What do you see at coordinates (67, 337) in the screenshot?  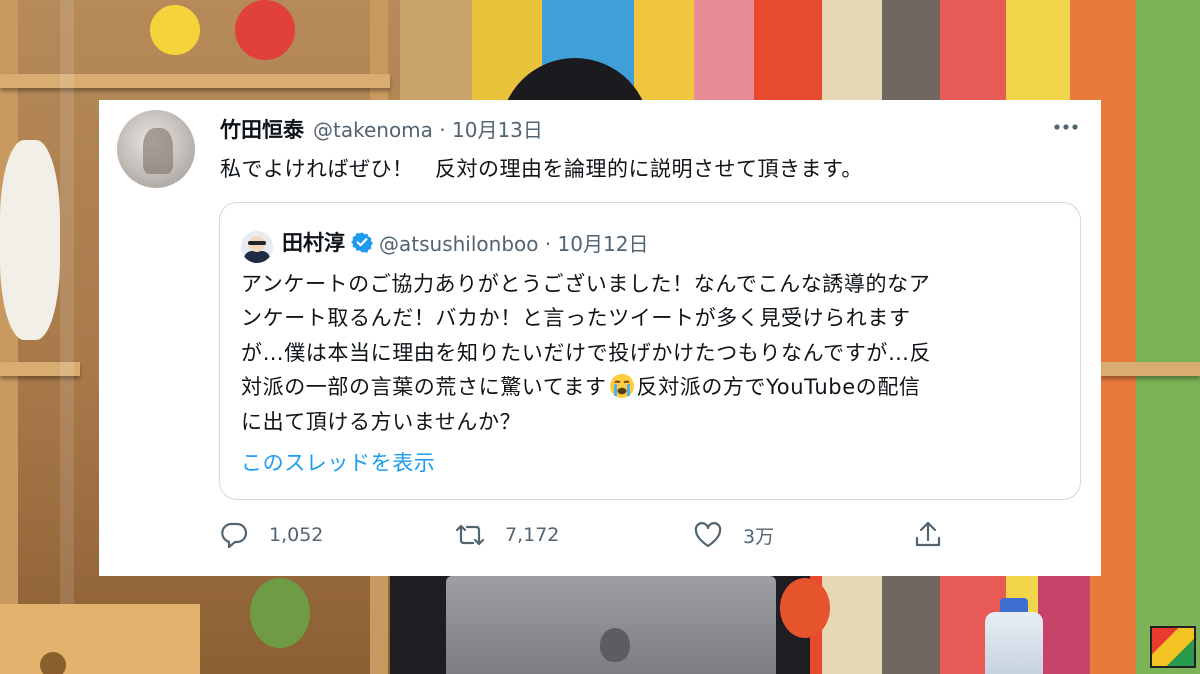 I see `acrylic-panel` at bounding box center [67, 337].